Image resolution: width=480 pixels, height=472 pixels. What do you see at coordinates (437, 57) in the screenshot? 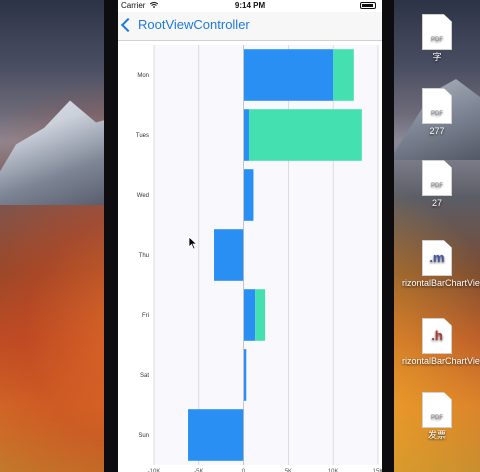
I see `desktop-file-label: 字` at bounding box center [437, 57].